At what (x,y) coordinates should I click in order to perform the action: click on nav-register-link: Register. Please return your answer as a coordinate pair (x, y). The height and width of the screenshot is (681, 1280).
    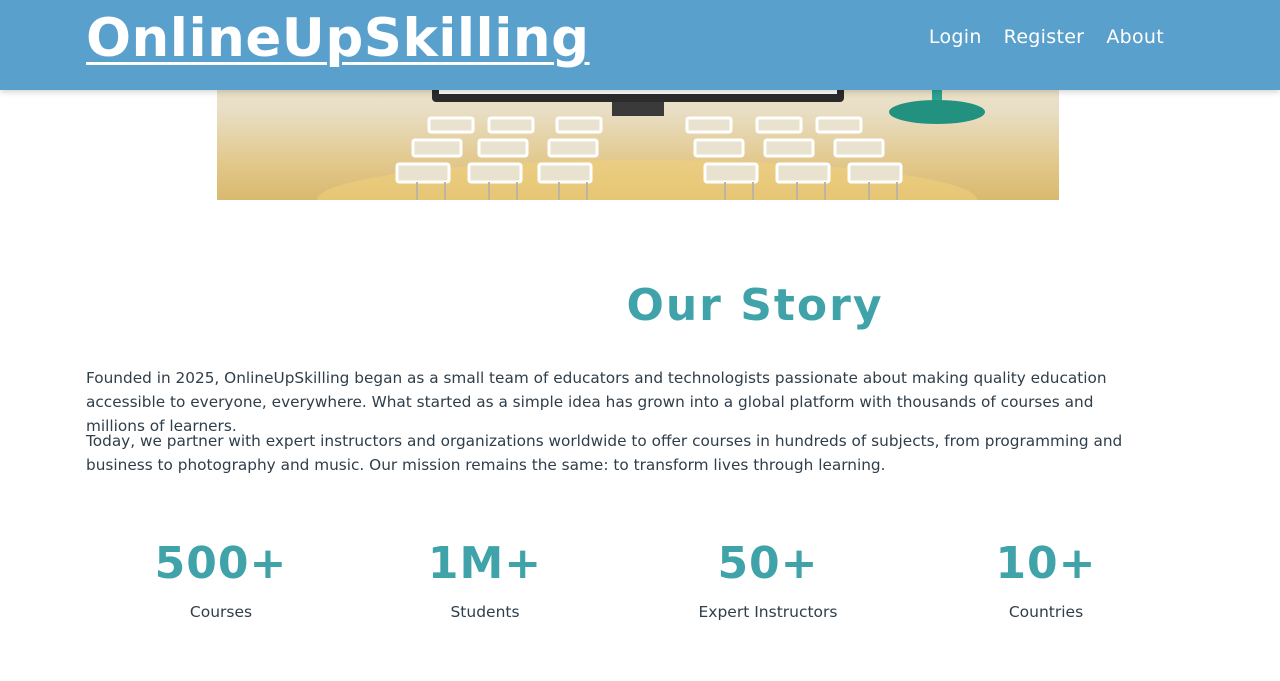
    Looking at the image, I should click on (1044, 37).